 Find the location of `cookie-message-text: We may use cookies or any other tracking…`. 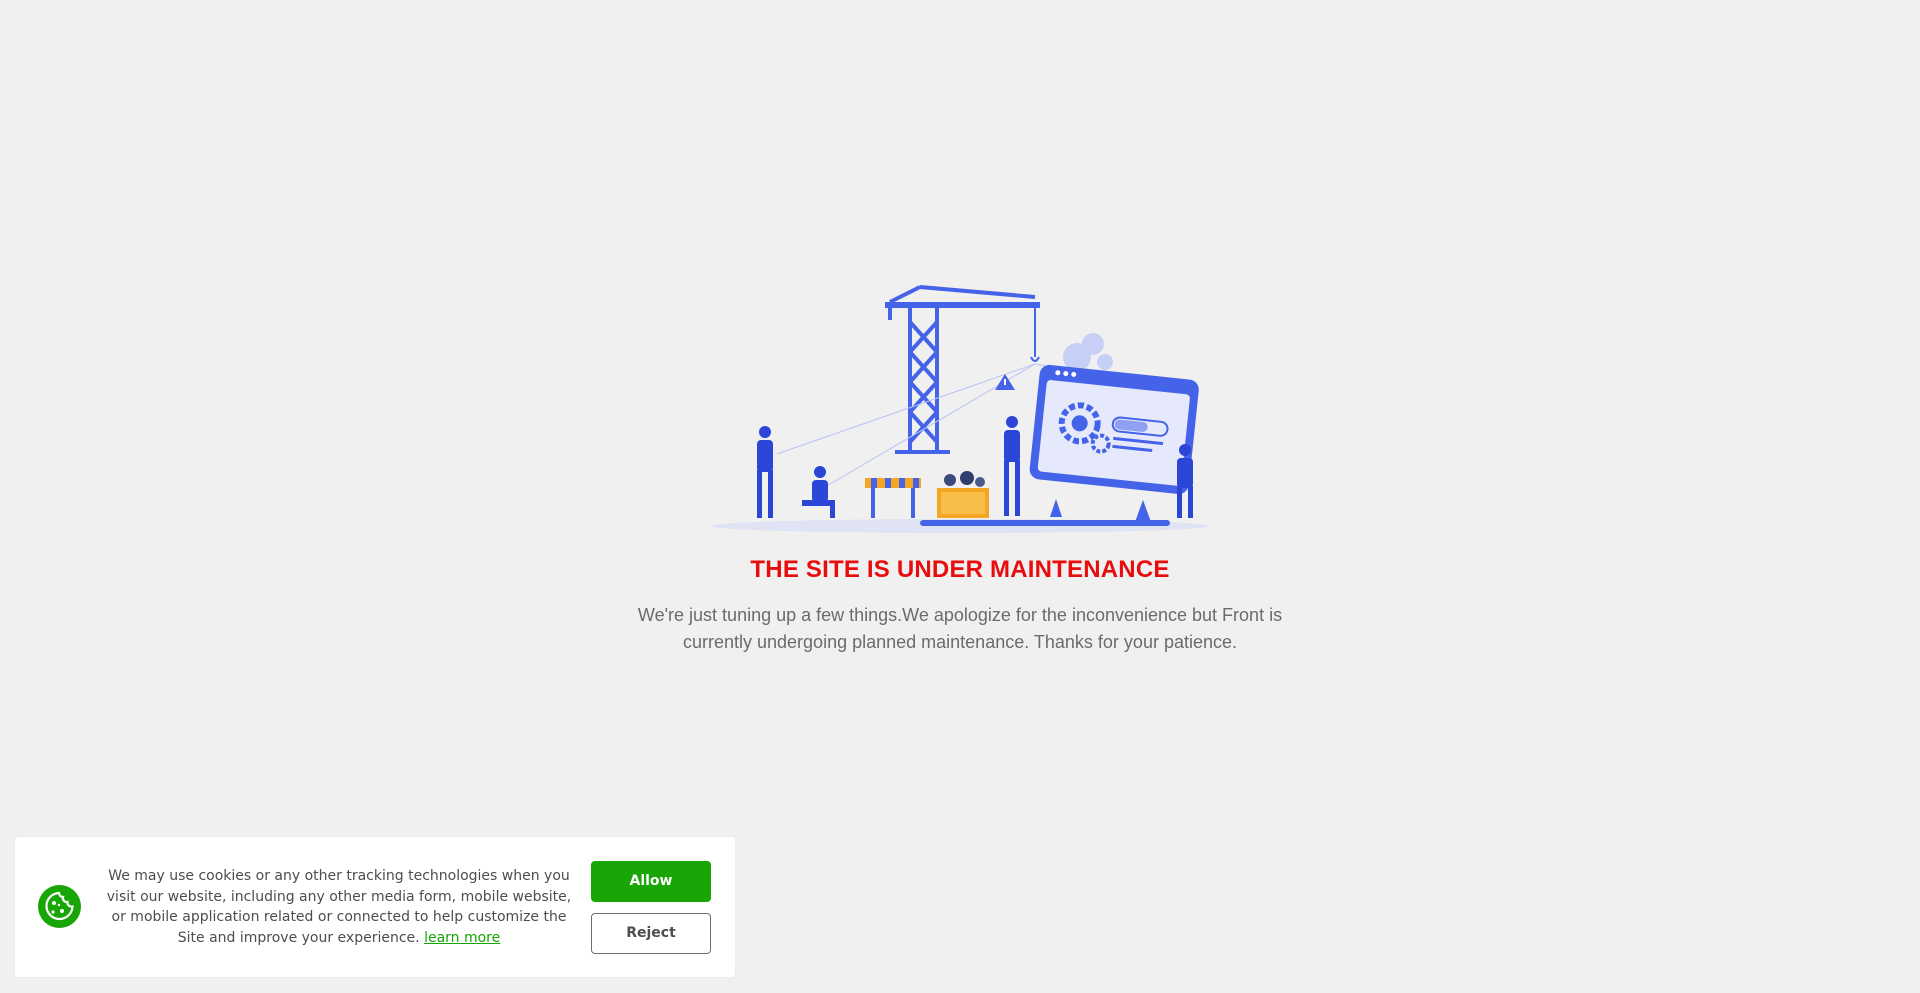

cookie-message-text: We may use cookies or any other tracking… is located at coordinates (339, 907).